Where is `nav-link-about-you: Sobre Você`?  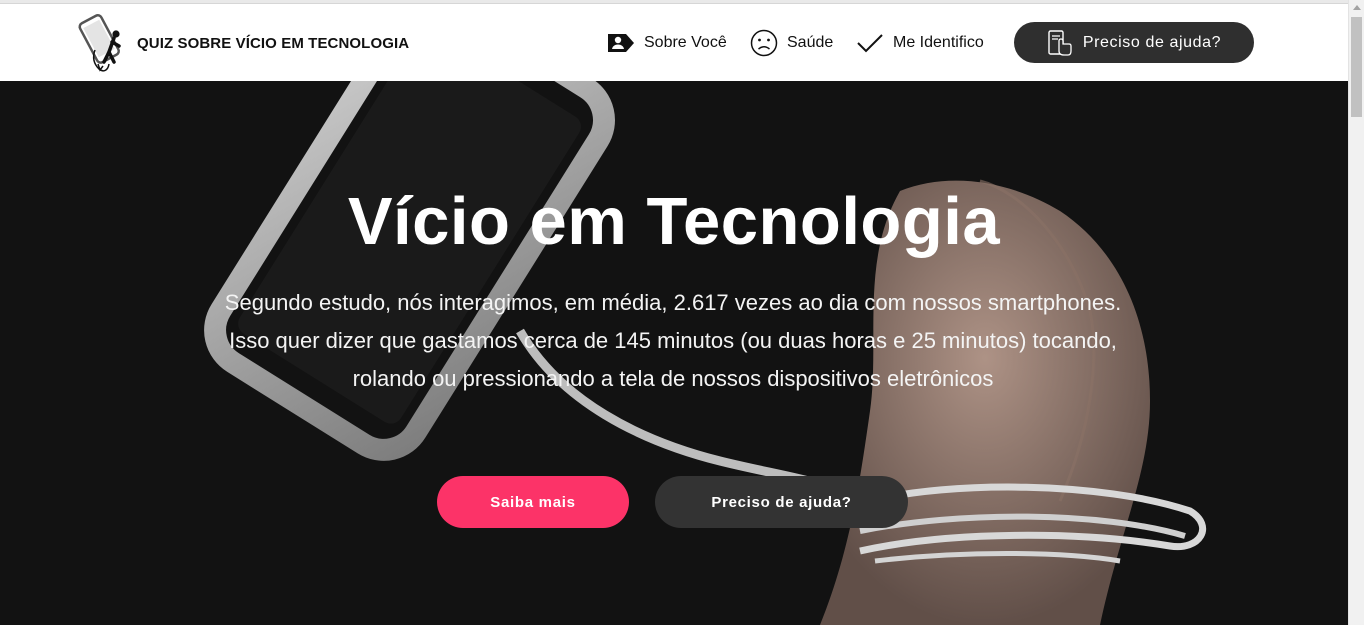
nav-link-about-you: Sobre Você is located at coordinates (667, 43).